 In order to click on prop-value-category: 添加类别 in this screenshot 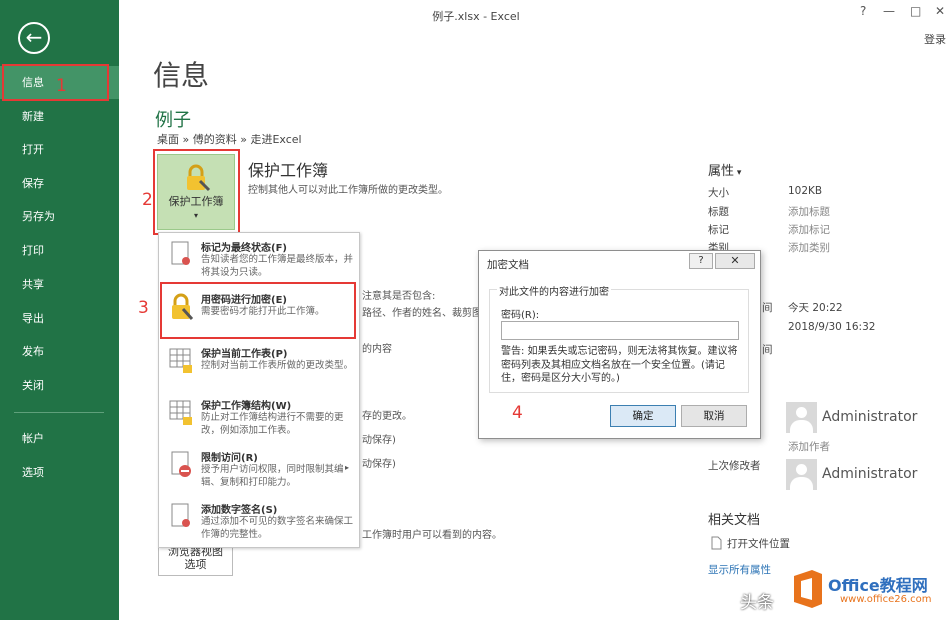, I will do `click(809, 247)`.